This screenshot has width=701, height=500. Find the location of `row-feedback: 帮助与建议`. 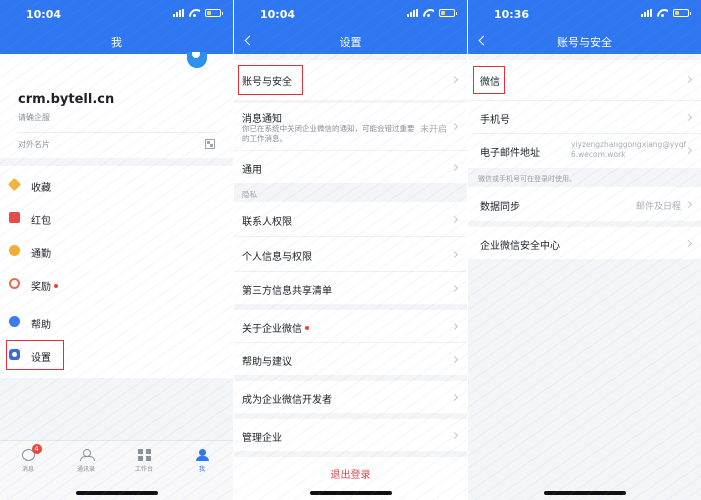

row-feedback: 帮助与建议 is located at coordinates (350, 359).